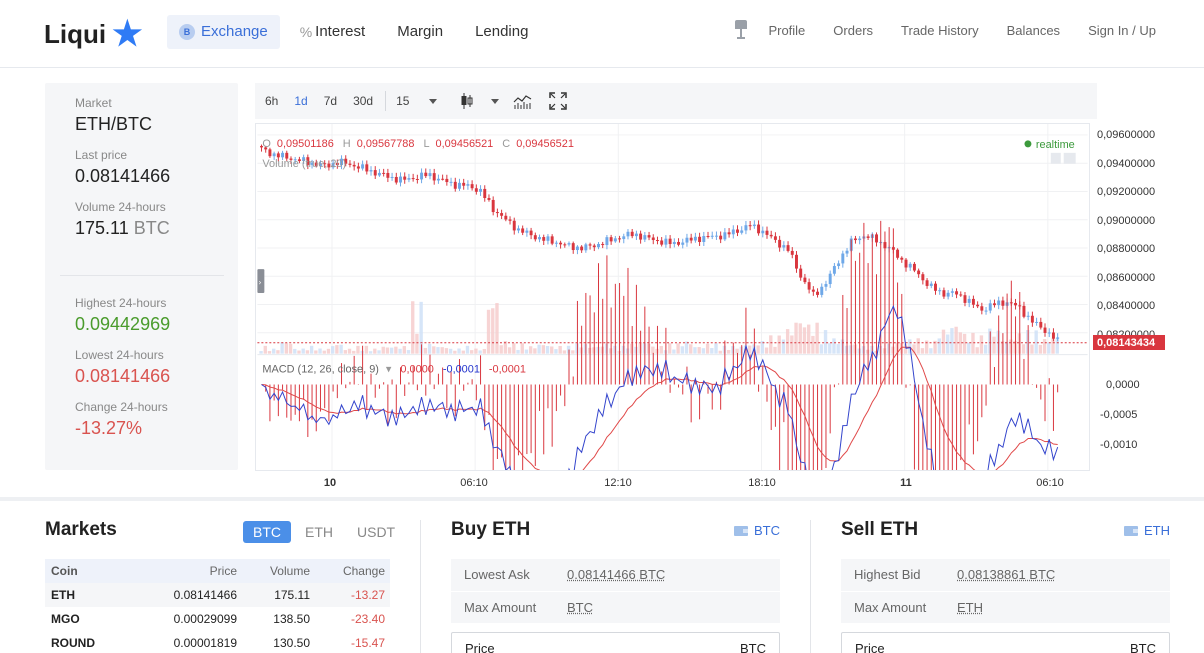  Describe the element at coordinates (347, 571) in the screenshot. I see `col-change: Change` at that location.